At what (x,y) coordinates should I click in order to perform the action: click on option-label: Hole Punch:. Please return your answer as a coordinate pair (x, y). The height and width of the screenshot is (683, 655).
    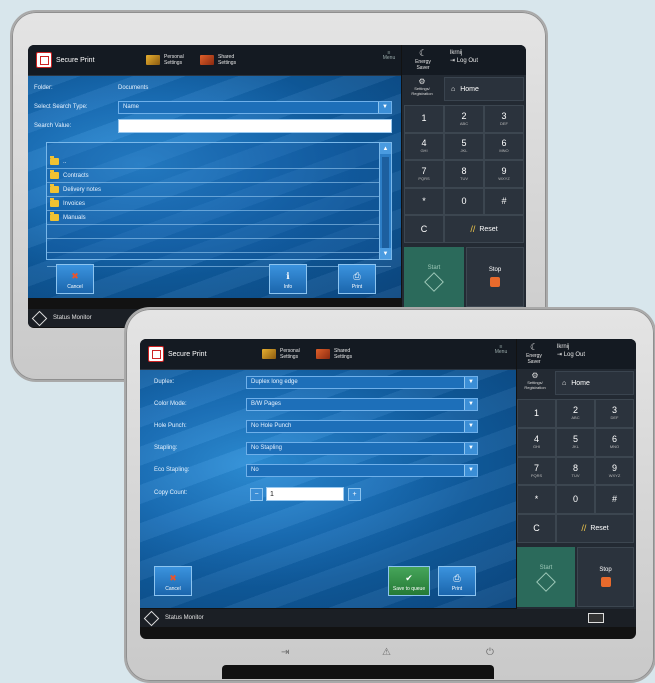
    Looking at the image, I should click on (170, 426).